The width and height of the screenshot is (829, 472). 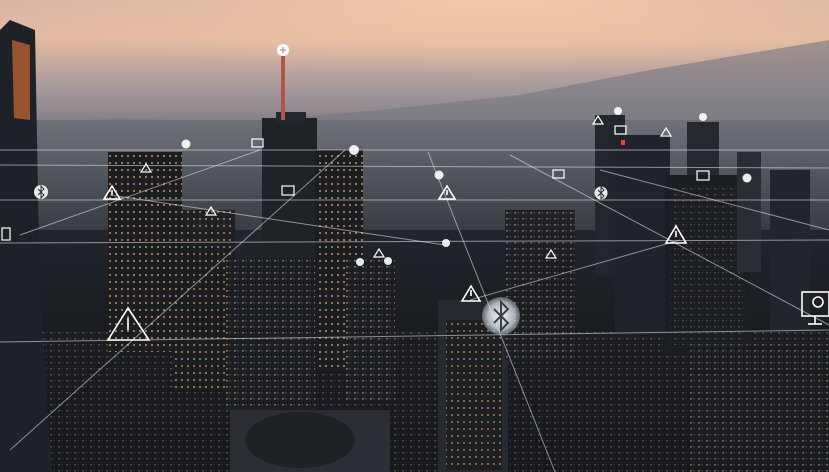 I want to click on tower-e, so click(x=370, y=330).